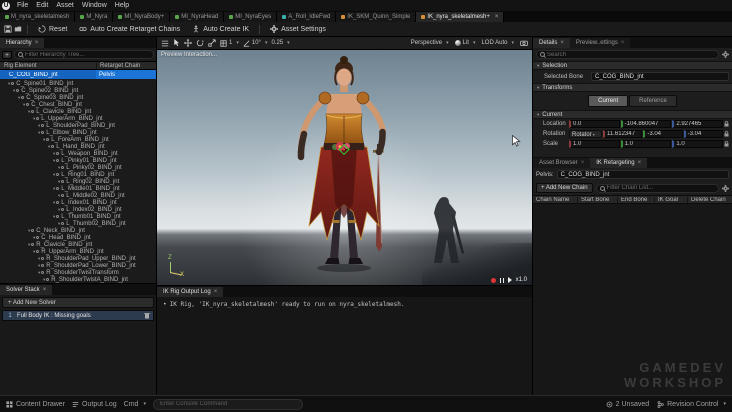  I want to click on bone-row: L_Pinky01_BIND_jnt, so click(78, 160).